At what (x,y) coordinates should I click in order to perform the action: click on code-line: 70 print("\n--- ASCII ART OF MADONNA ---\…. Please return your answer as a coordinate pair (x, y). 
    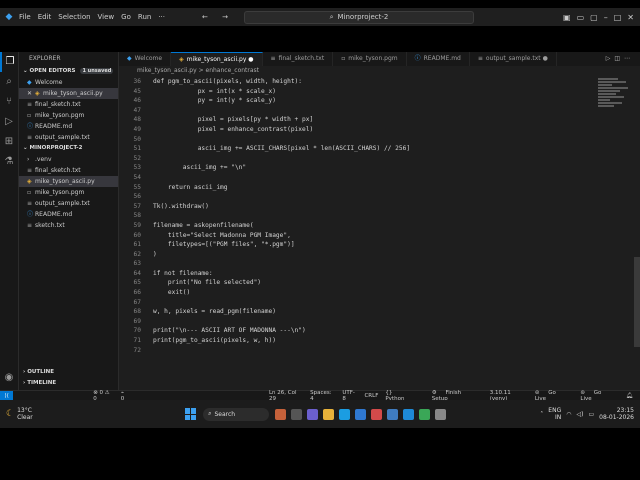
    Looking at the image, I should click on (359, 331).